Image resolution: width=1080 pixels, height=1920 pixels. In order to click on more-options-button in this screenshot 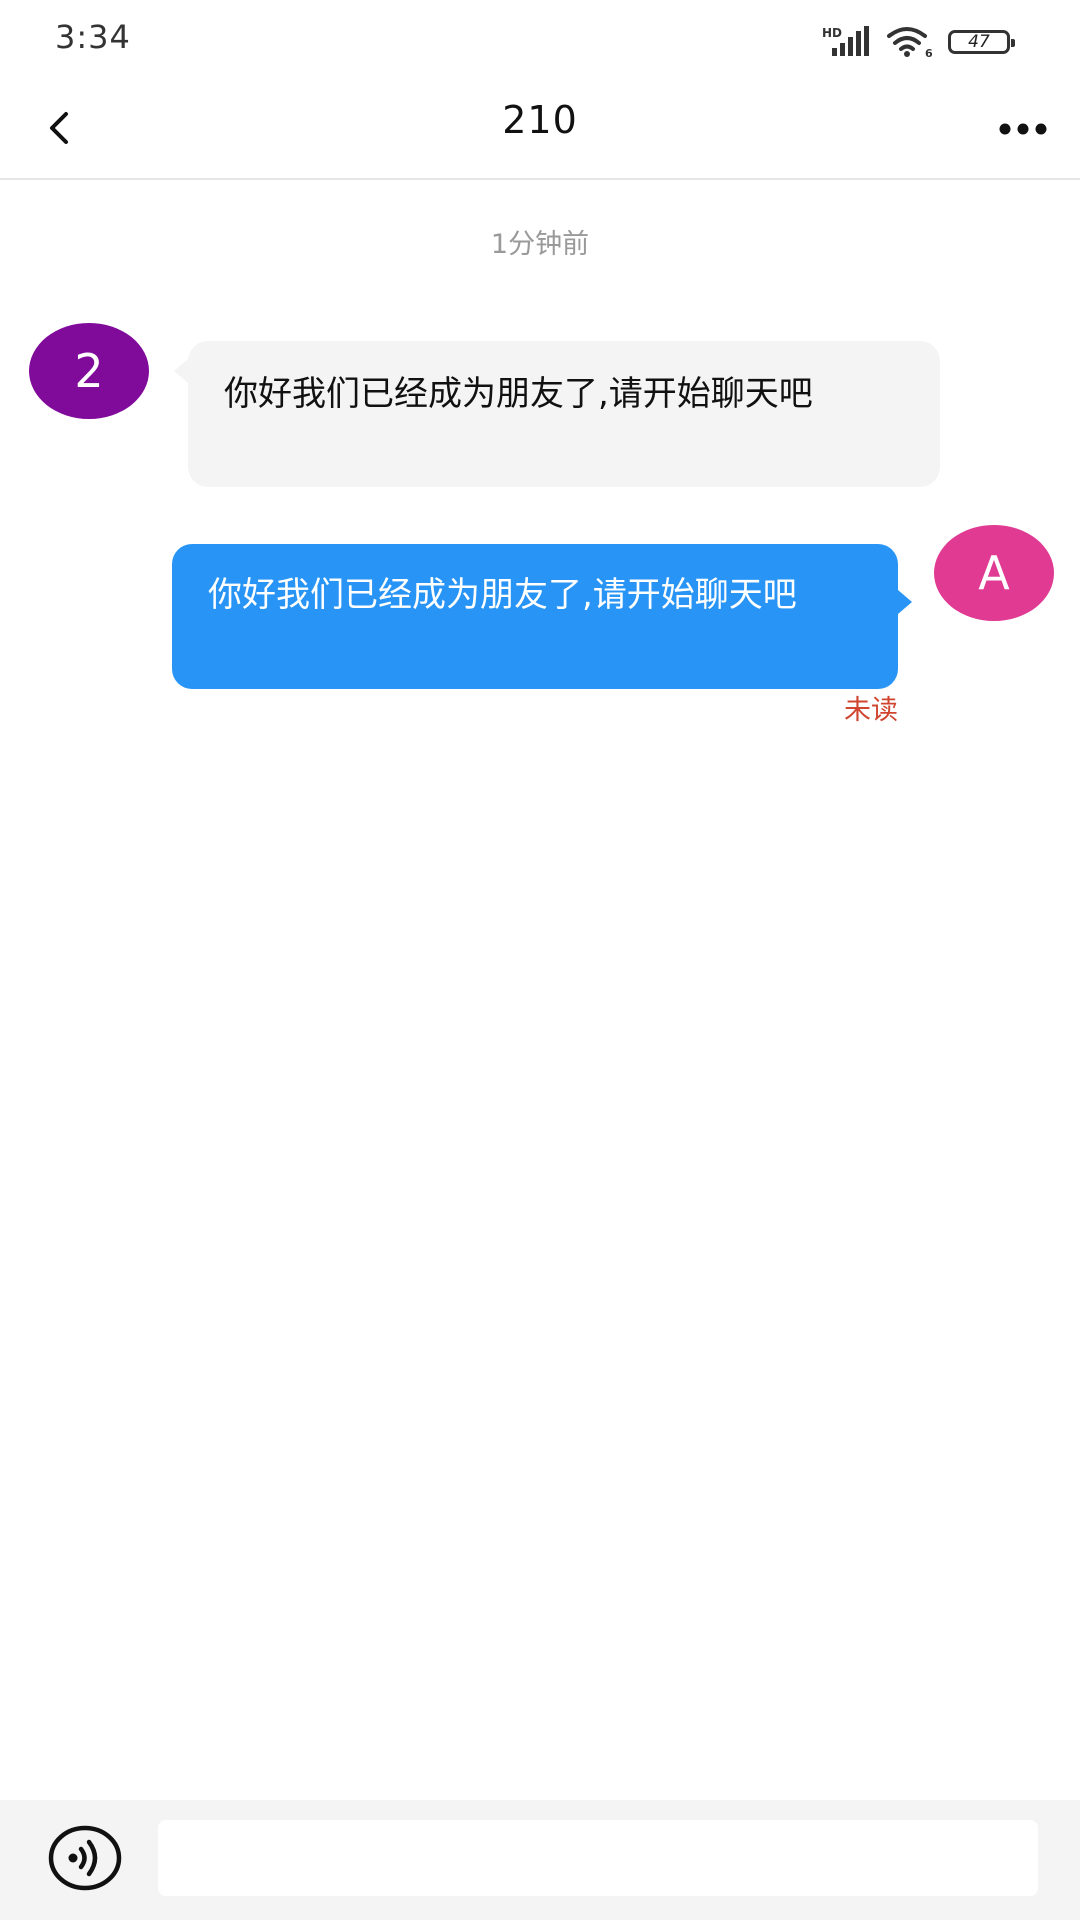, I will do `click(1023, 130)`.